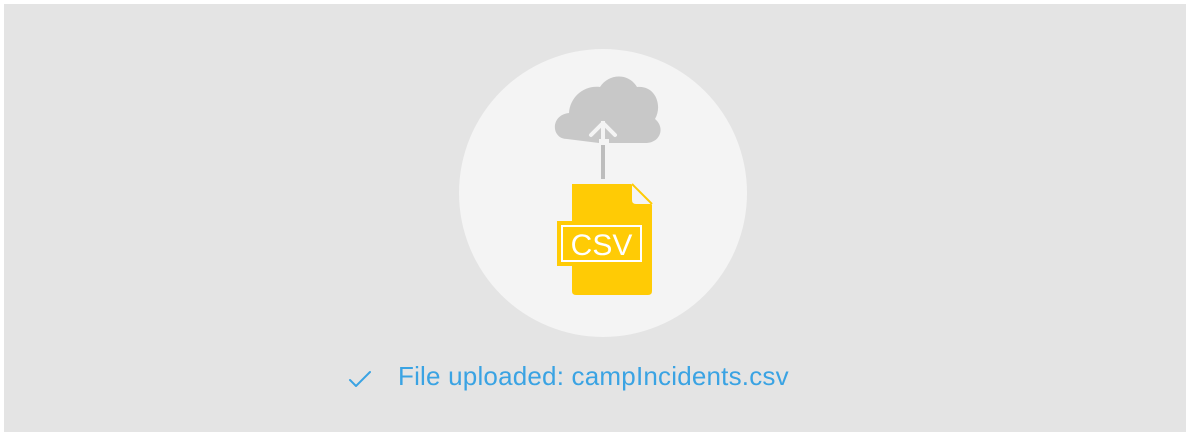 The width and height of the screenshot is (1190, 434). I want to click on file-type-label: CSV, so click(602, 245).